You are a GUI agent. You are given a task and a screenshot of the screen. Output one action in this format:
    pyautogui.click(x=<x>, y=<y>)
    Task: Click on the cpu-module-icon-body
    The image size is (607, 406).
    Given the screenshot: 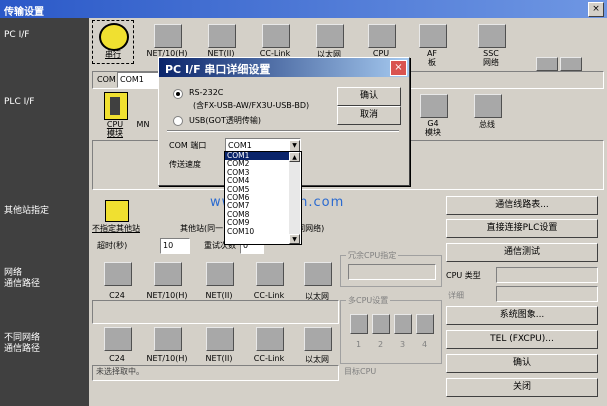 What is the action you would take?
    pyautogui.click(x=115, y=106)
    